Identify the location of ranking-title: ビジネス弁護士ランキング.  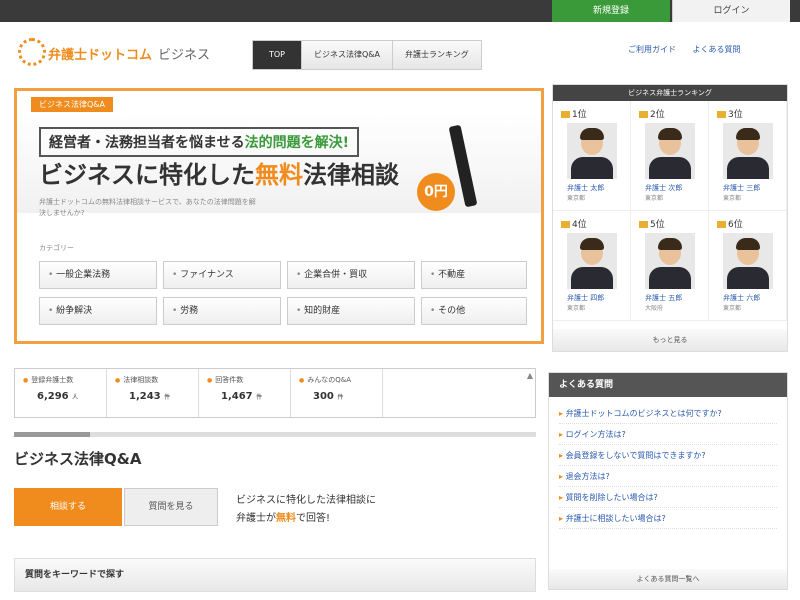
(670, 93).